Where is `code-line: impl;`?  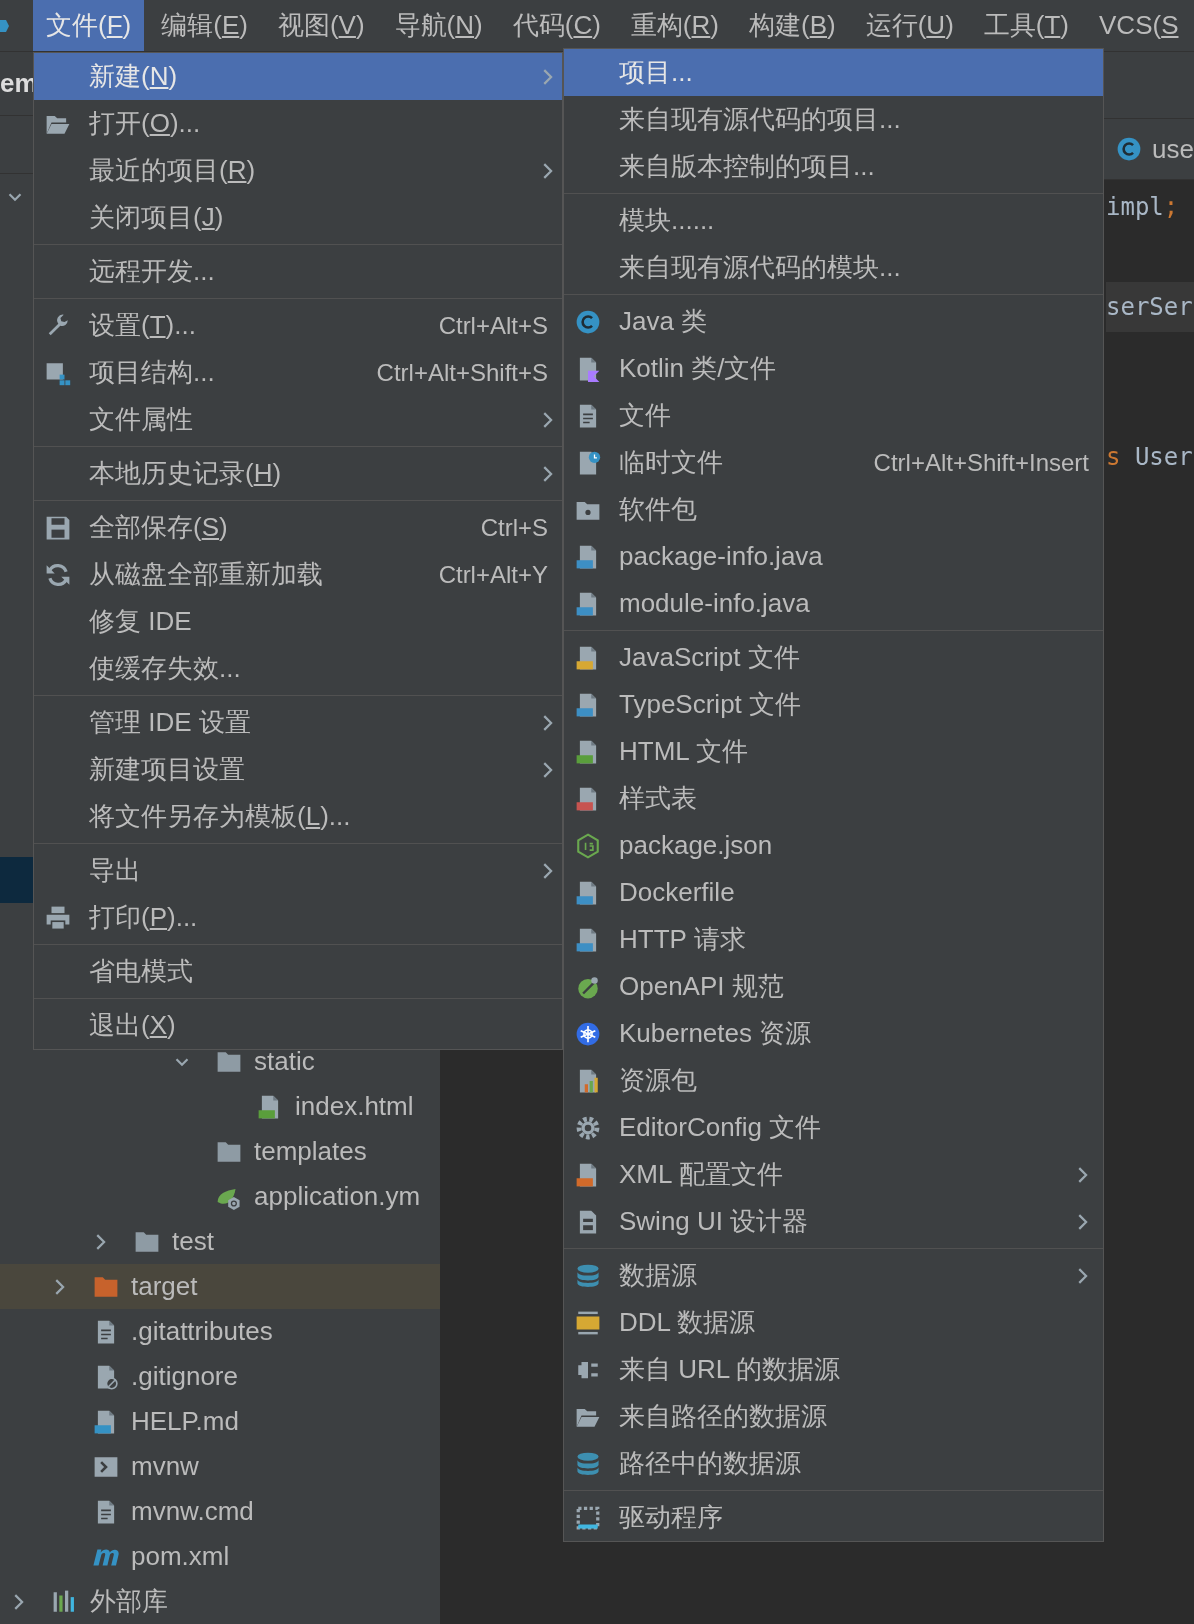
code-line: impl; is located at coordinates (1143, 207).